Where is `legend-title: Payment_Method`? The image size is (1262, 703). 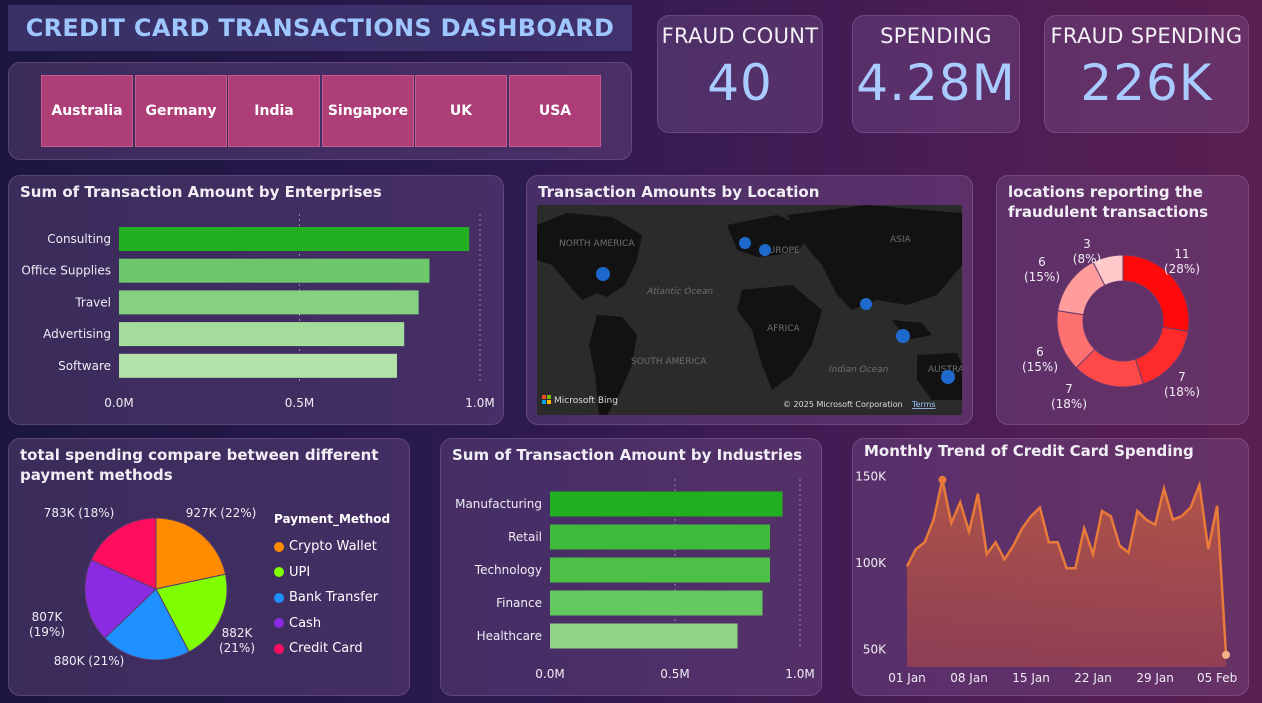
legend-title: Payment_Method is located at coordinates (332, 519).